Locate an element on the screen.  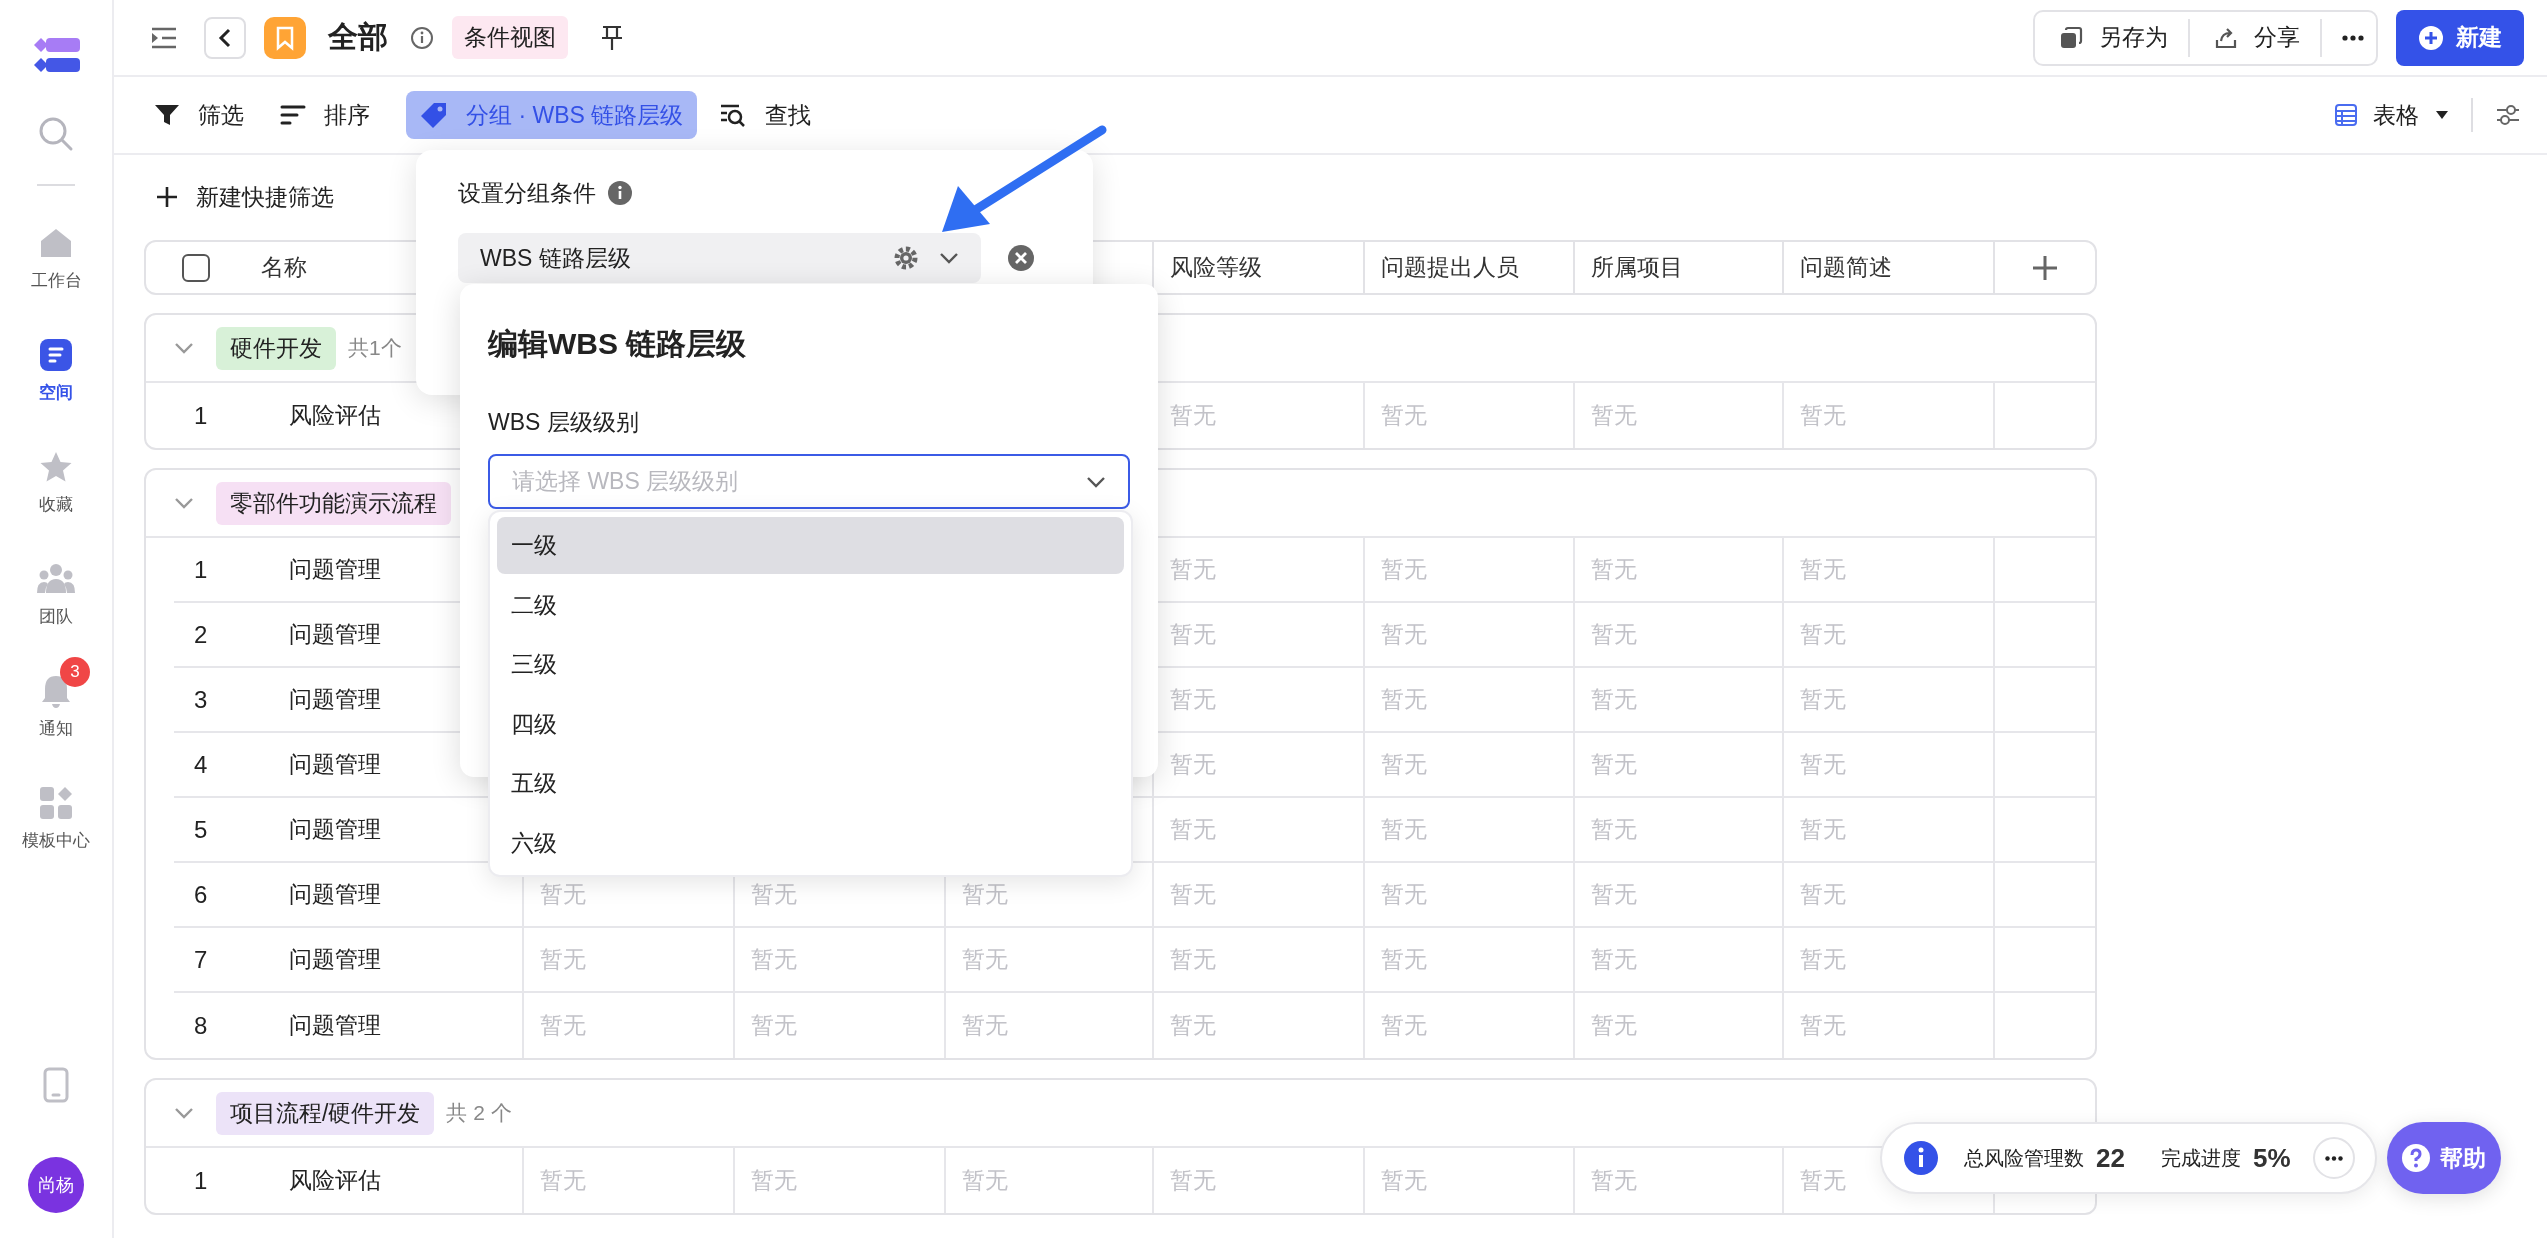
sidebar-item: 空间 is located at coordinates (56, 370).